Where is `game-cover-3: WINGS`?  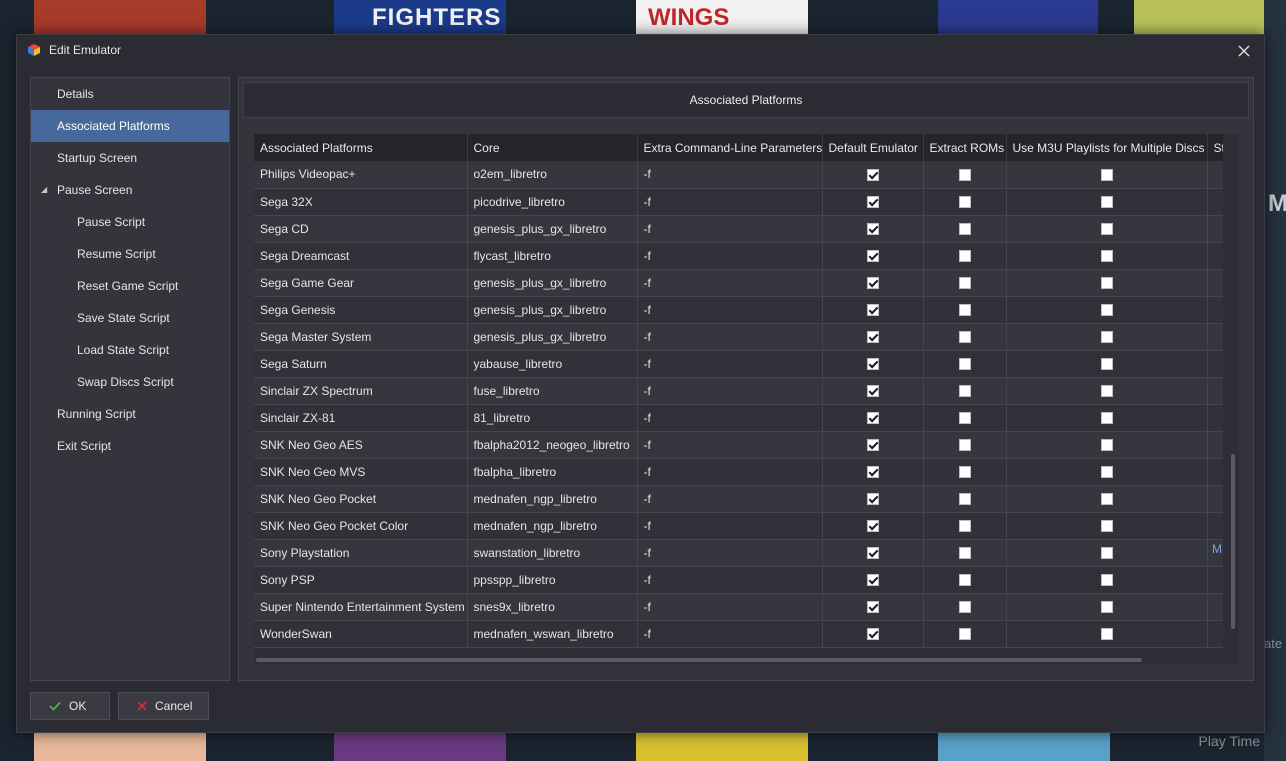
game-cover-3: WINGS is located at coordinates (722, 17).